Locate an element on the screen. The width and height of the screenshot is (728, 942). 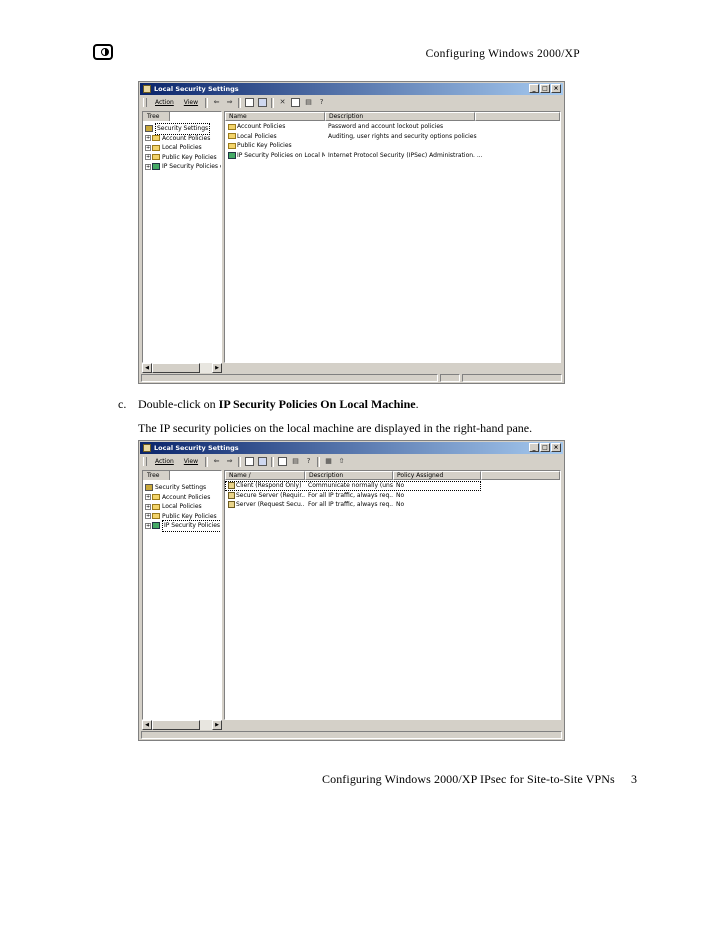
delete-icon: ✕ is located at coordinates (282, 102).